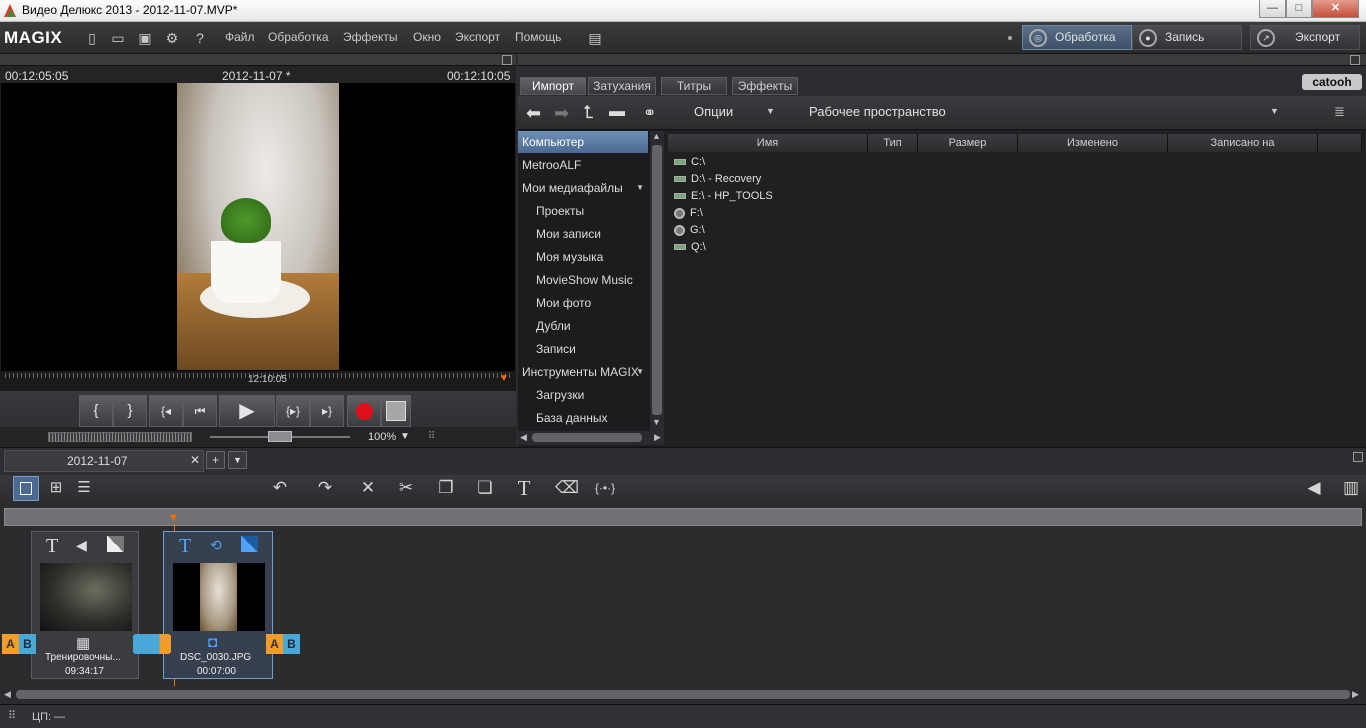 The height and width of the screenshot is (728, 1366). I want to click on tab-titles: Титры, so click(694, 86).